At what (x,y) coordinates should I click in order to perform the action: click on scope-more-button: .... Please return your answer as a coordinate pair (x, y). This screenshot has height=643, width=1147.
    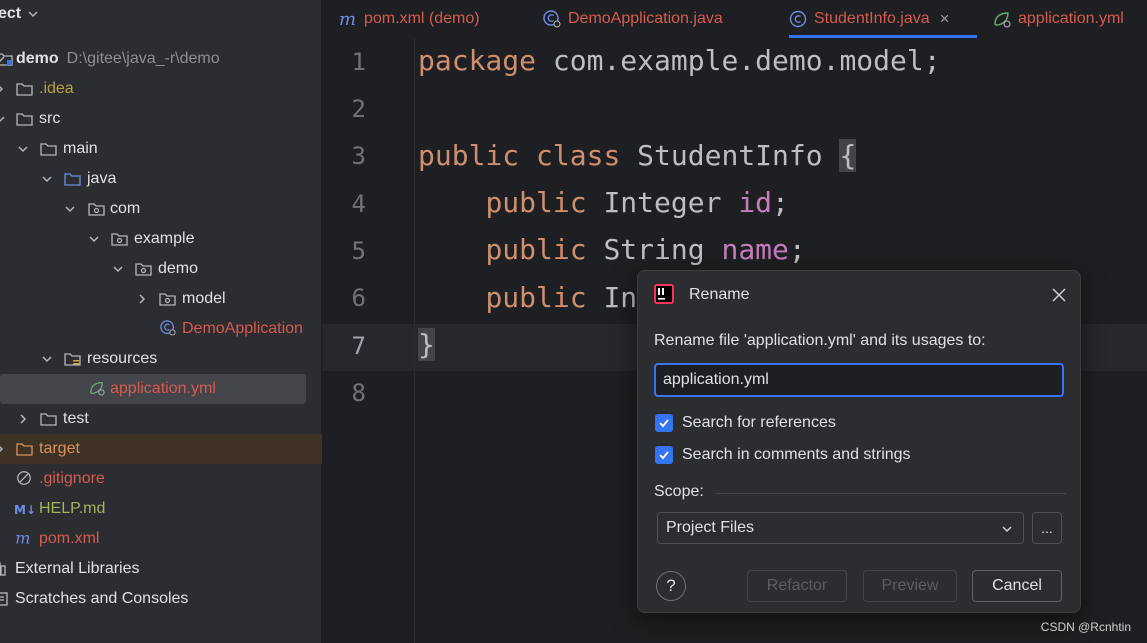
    Looking at the image, I should click on (1047, 528).